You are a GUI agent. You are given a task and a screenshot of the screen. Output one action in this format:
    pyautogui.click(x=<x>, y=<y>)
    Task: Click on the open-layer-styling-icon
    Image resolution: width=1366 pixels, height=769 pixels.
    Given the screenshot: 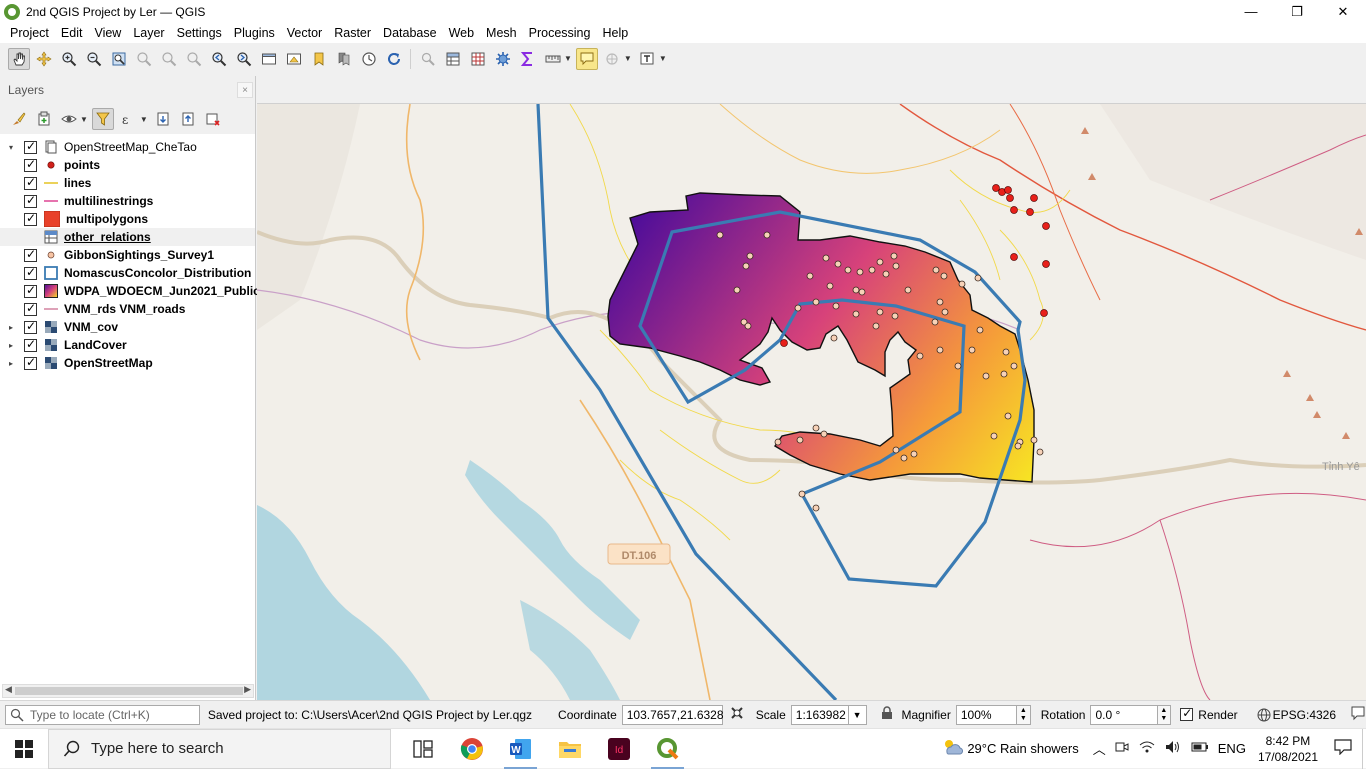 What is the action you would take?
    pyautogui.click(x=19, y=119)
    